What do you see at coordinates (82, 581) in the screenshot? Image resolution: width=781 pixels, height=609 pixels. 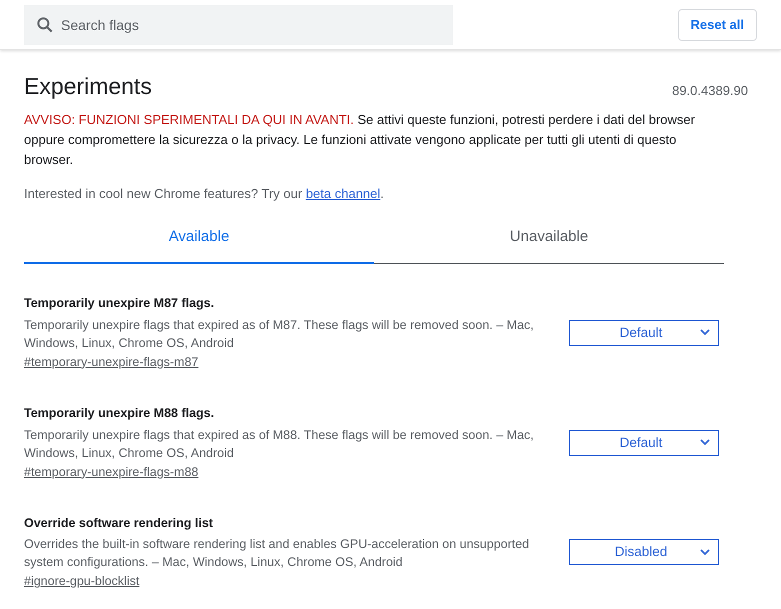 I see `flag-link: #ignore-gpu-blocklist` at bounding box center [82, 581].